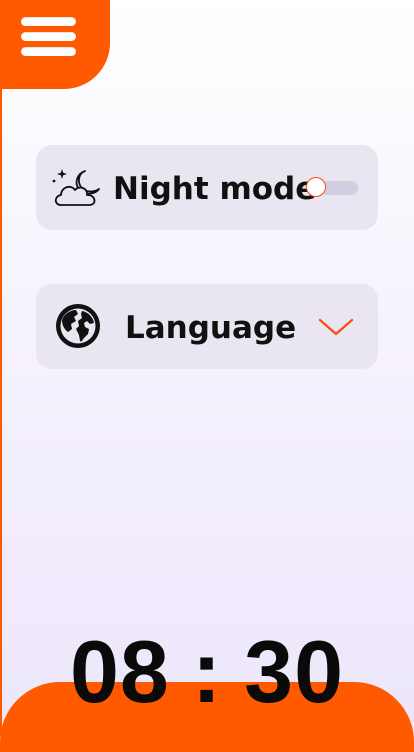  What do you see at coordinates (215, 189) in the screenshot?
I see `night-mode-label: Night mode` at bounding box center [215, 189].